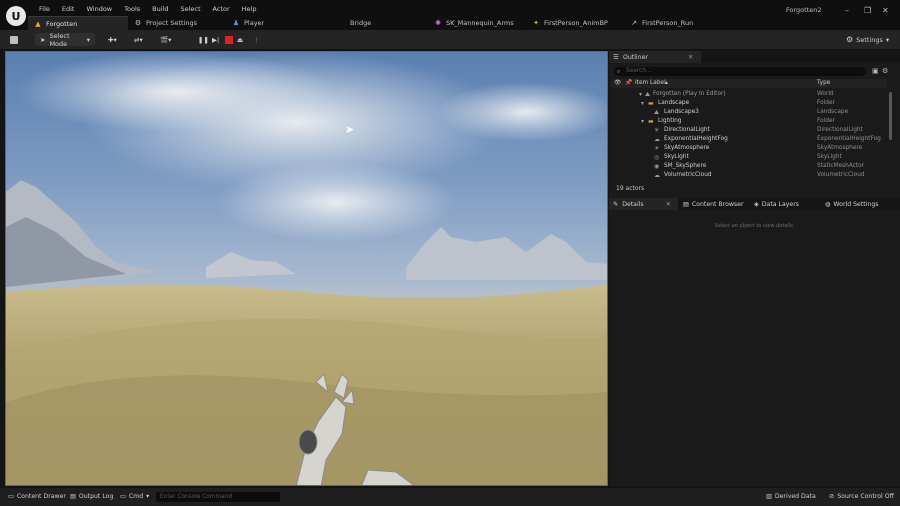 This screenshot has height=506, width=900. What do you see at coordinates (749, 148) in the screenshot?
I see `outliner-row: ☀ SkyAtmosphere SkyAtmosphere` at bounding box center [749, 148].